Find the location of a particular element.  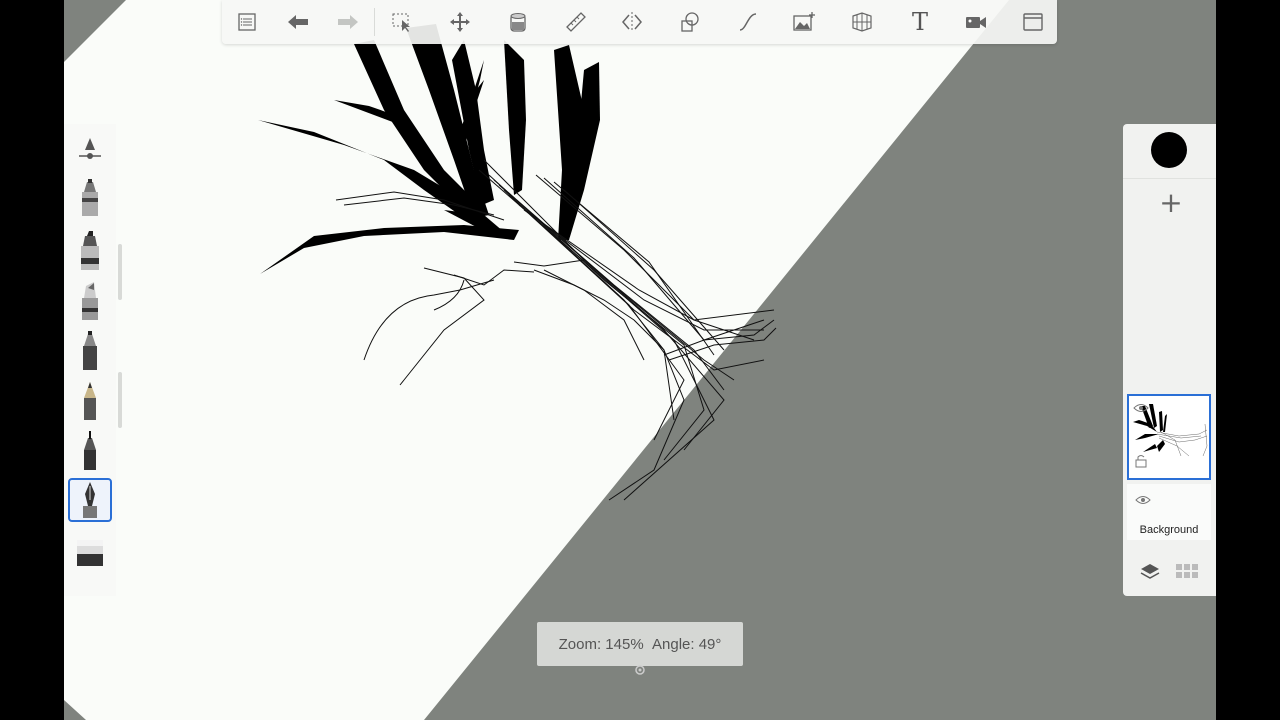

layer-name: Background is located at coordinates (1169, 530).